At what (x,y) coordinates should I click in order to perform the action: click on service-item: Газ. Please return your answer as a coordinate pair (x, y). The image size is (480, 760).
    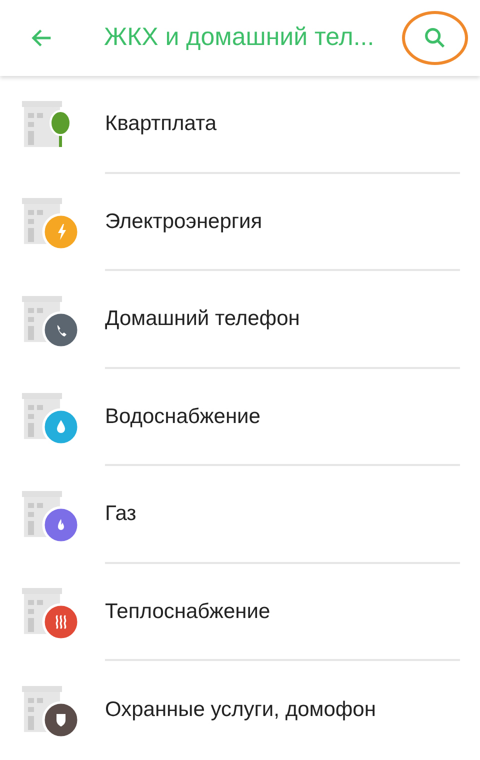
    Looking at the image, I should click on (240, 515).